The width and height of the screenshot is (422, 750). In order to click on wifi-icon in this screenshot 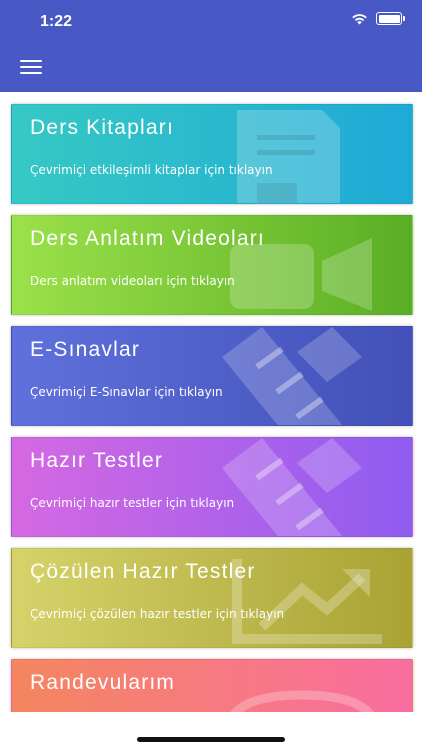, I will do `click(359, 18)`.